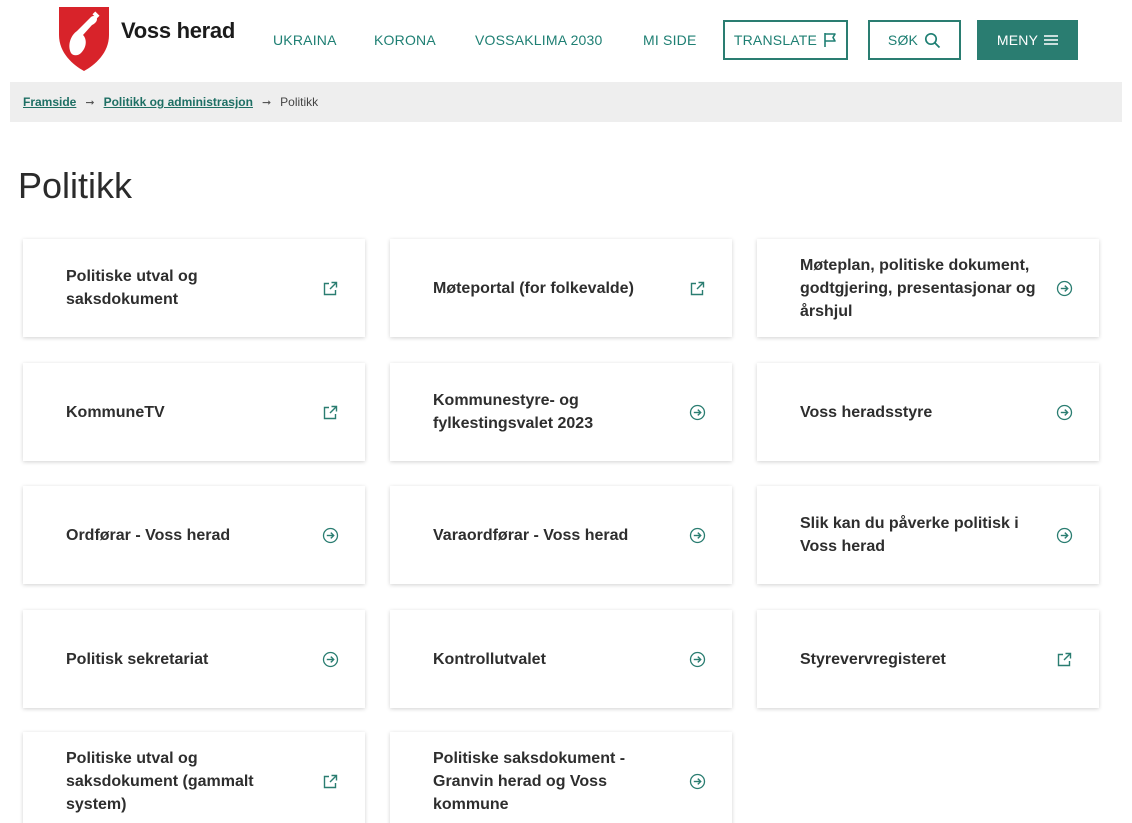 This screenshot has width=1132, height=823. Describe the element at coordinates (148, 535) in the screenshot. I see `link-card-label: Ordførar - Voss herad` at that location.